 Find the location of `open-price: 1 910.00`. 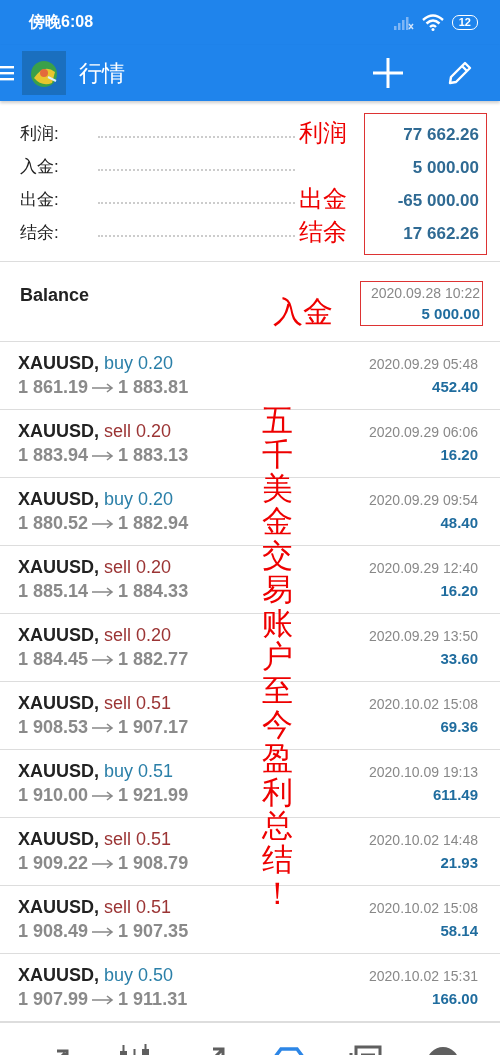

open-price: 1 910.00 is located at coordinates (53, 795).